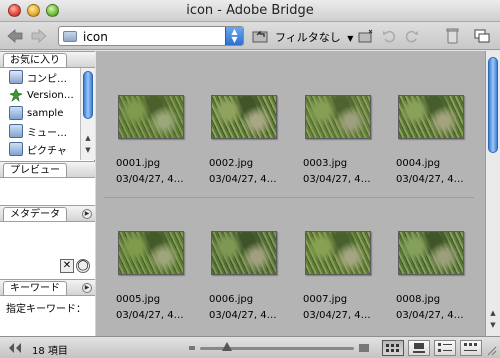 This screenshot has width=500, height=358. I want to click on metadata-panel: ✕ ◯, so click(47, 250).